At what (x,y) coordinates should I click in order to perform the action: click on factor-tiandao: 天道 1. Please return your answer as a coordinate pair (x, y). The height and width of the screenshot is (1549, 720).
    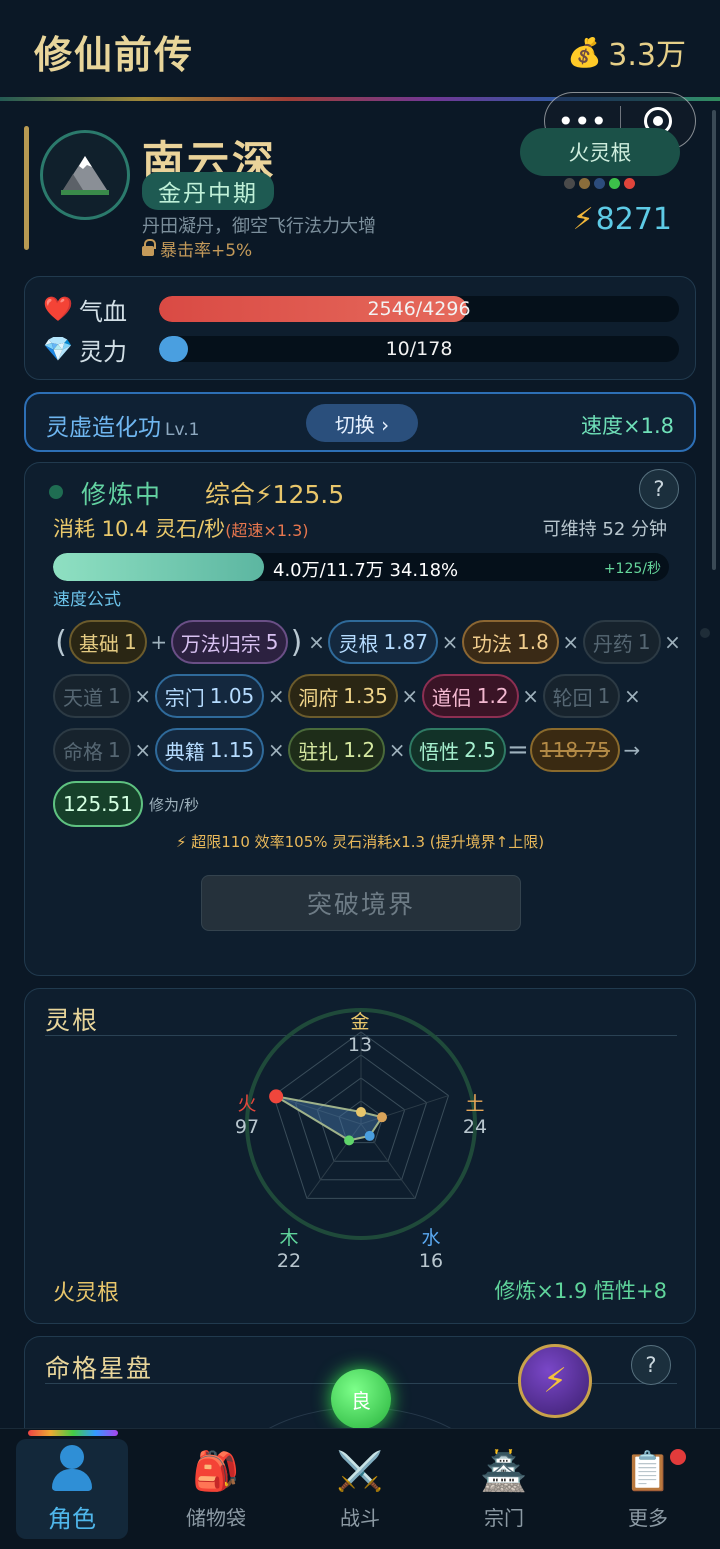
    Looking at the image, I should click on (92, 696).